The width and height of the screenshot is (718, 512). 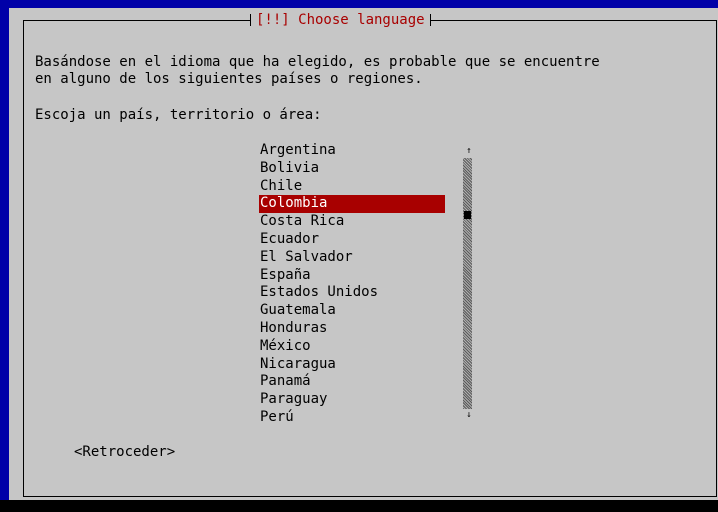 I want to click on screen-bottom-strip, so click(x=359, y=506).